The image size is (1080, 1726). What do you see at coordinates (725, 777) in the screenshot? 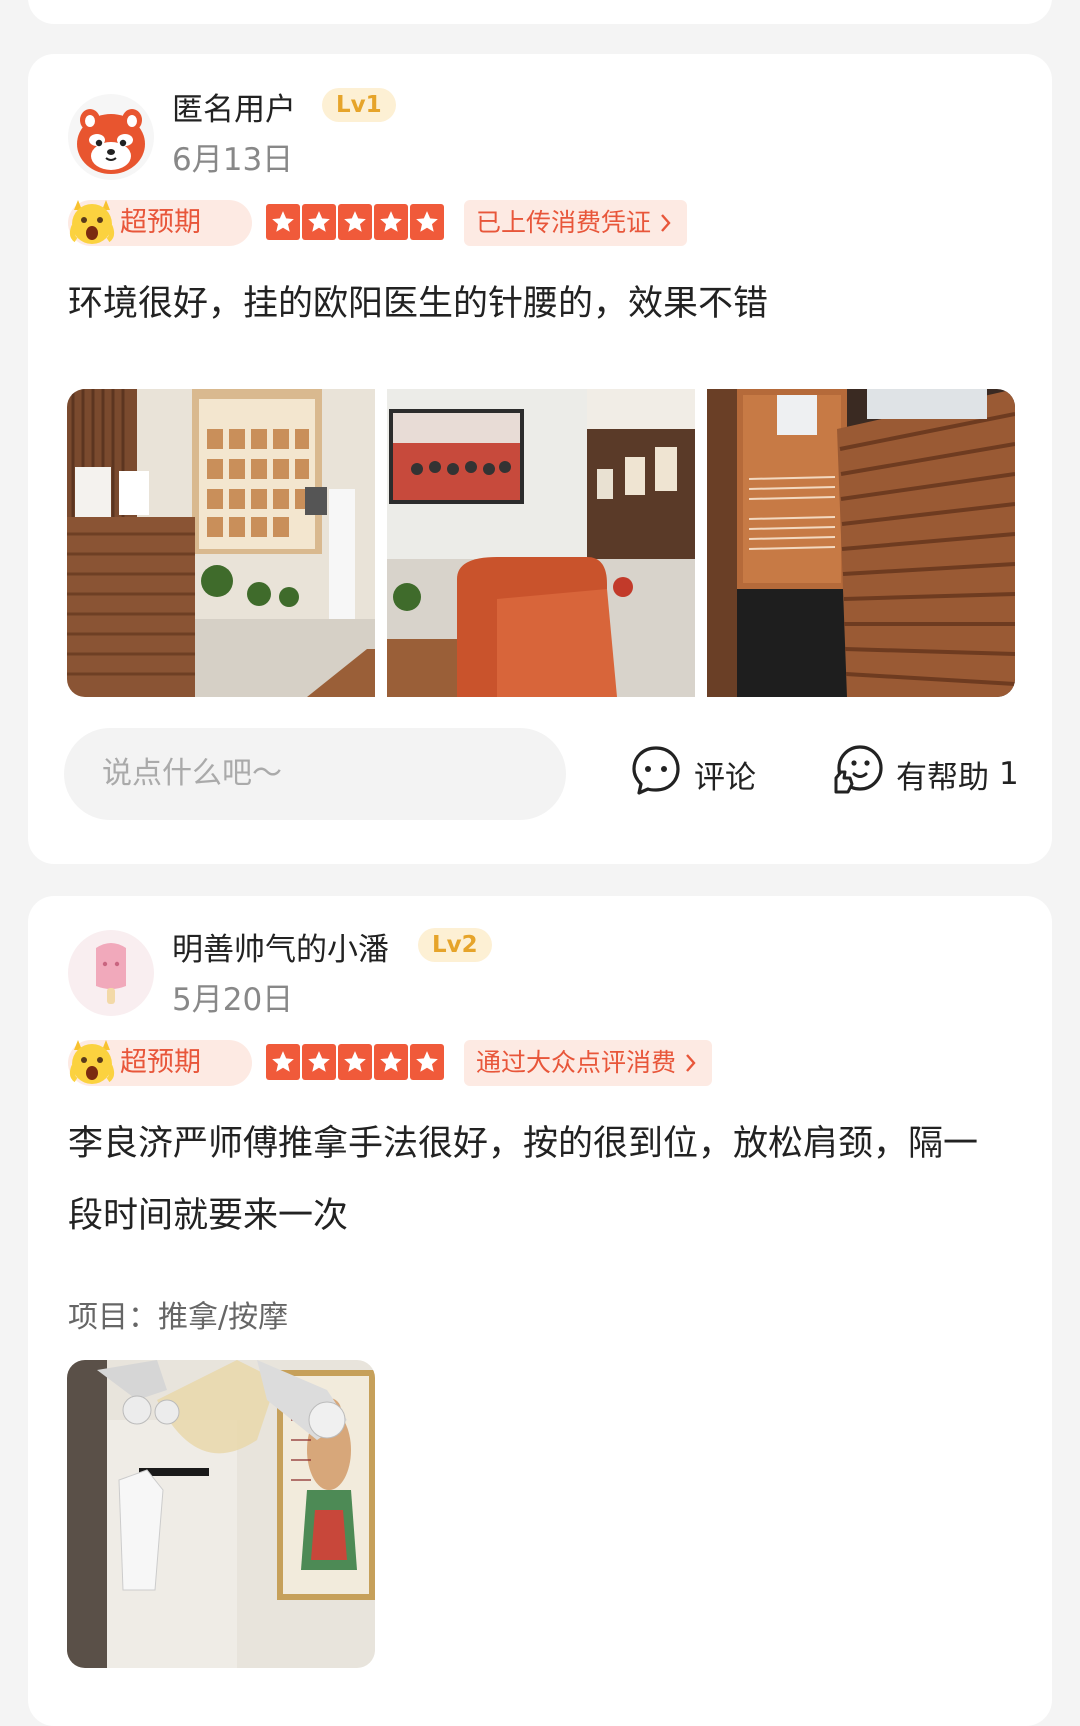
I see `comment-label: 评论` at bounding box center [725, 777].